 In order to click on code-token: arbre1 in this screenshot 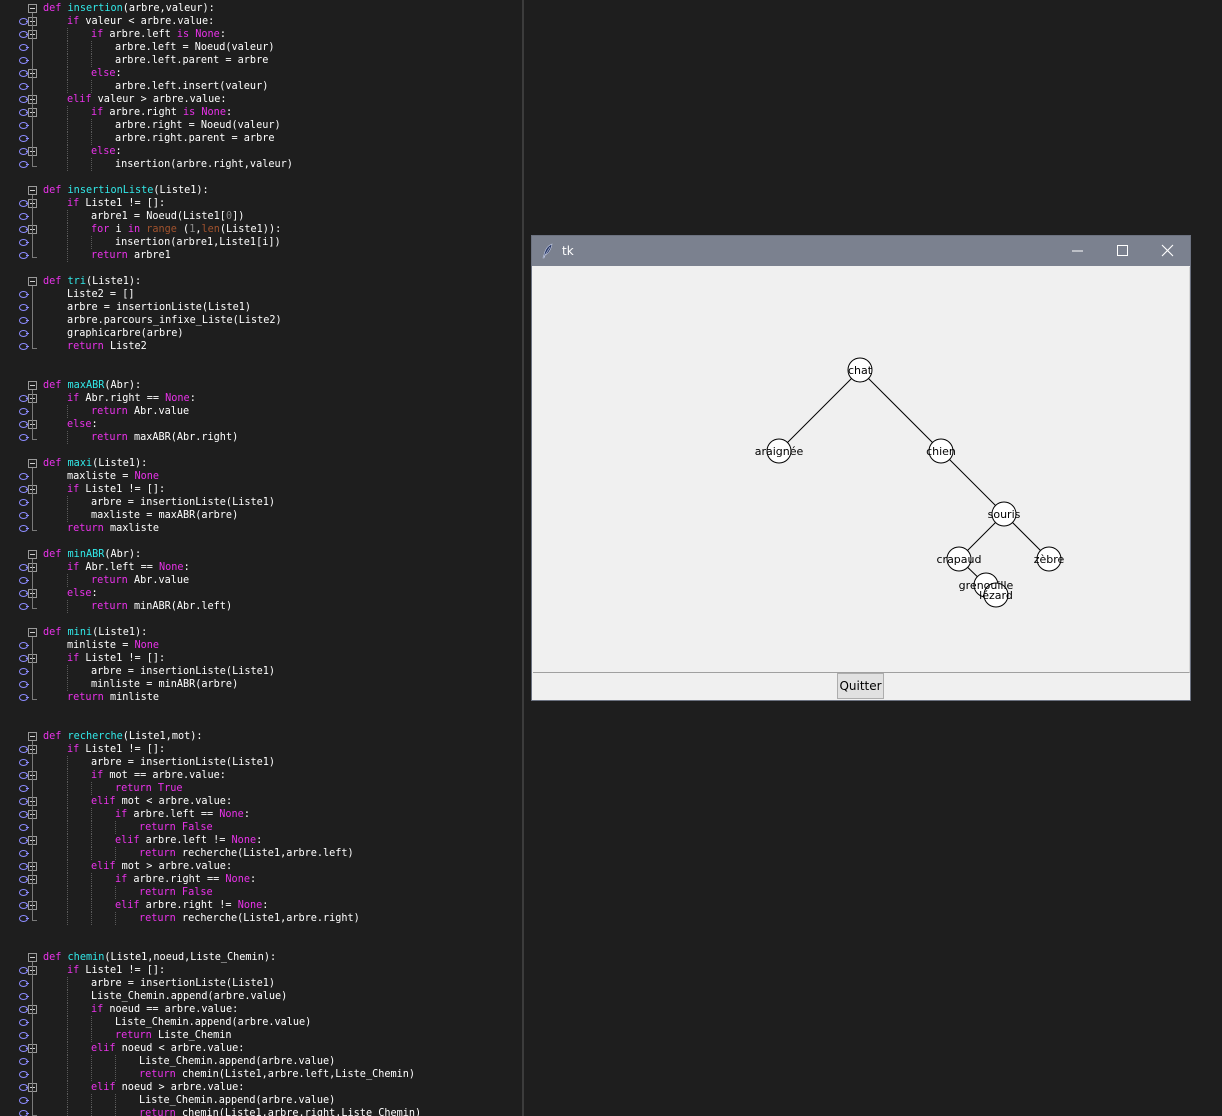, I will do `click(152, 255)`.